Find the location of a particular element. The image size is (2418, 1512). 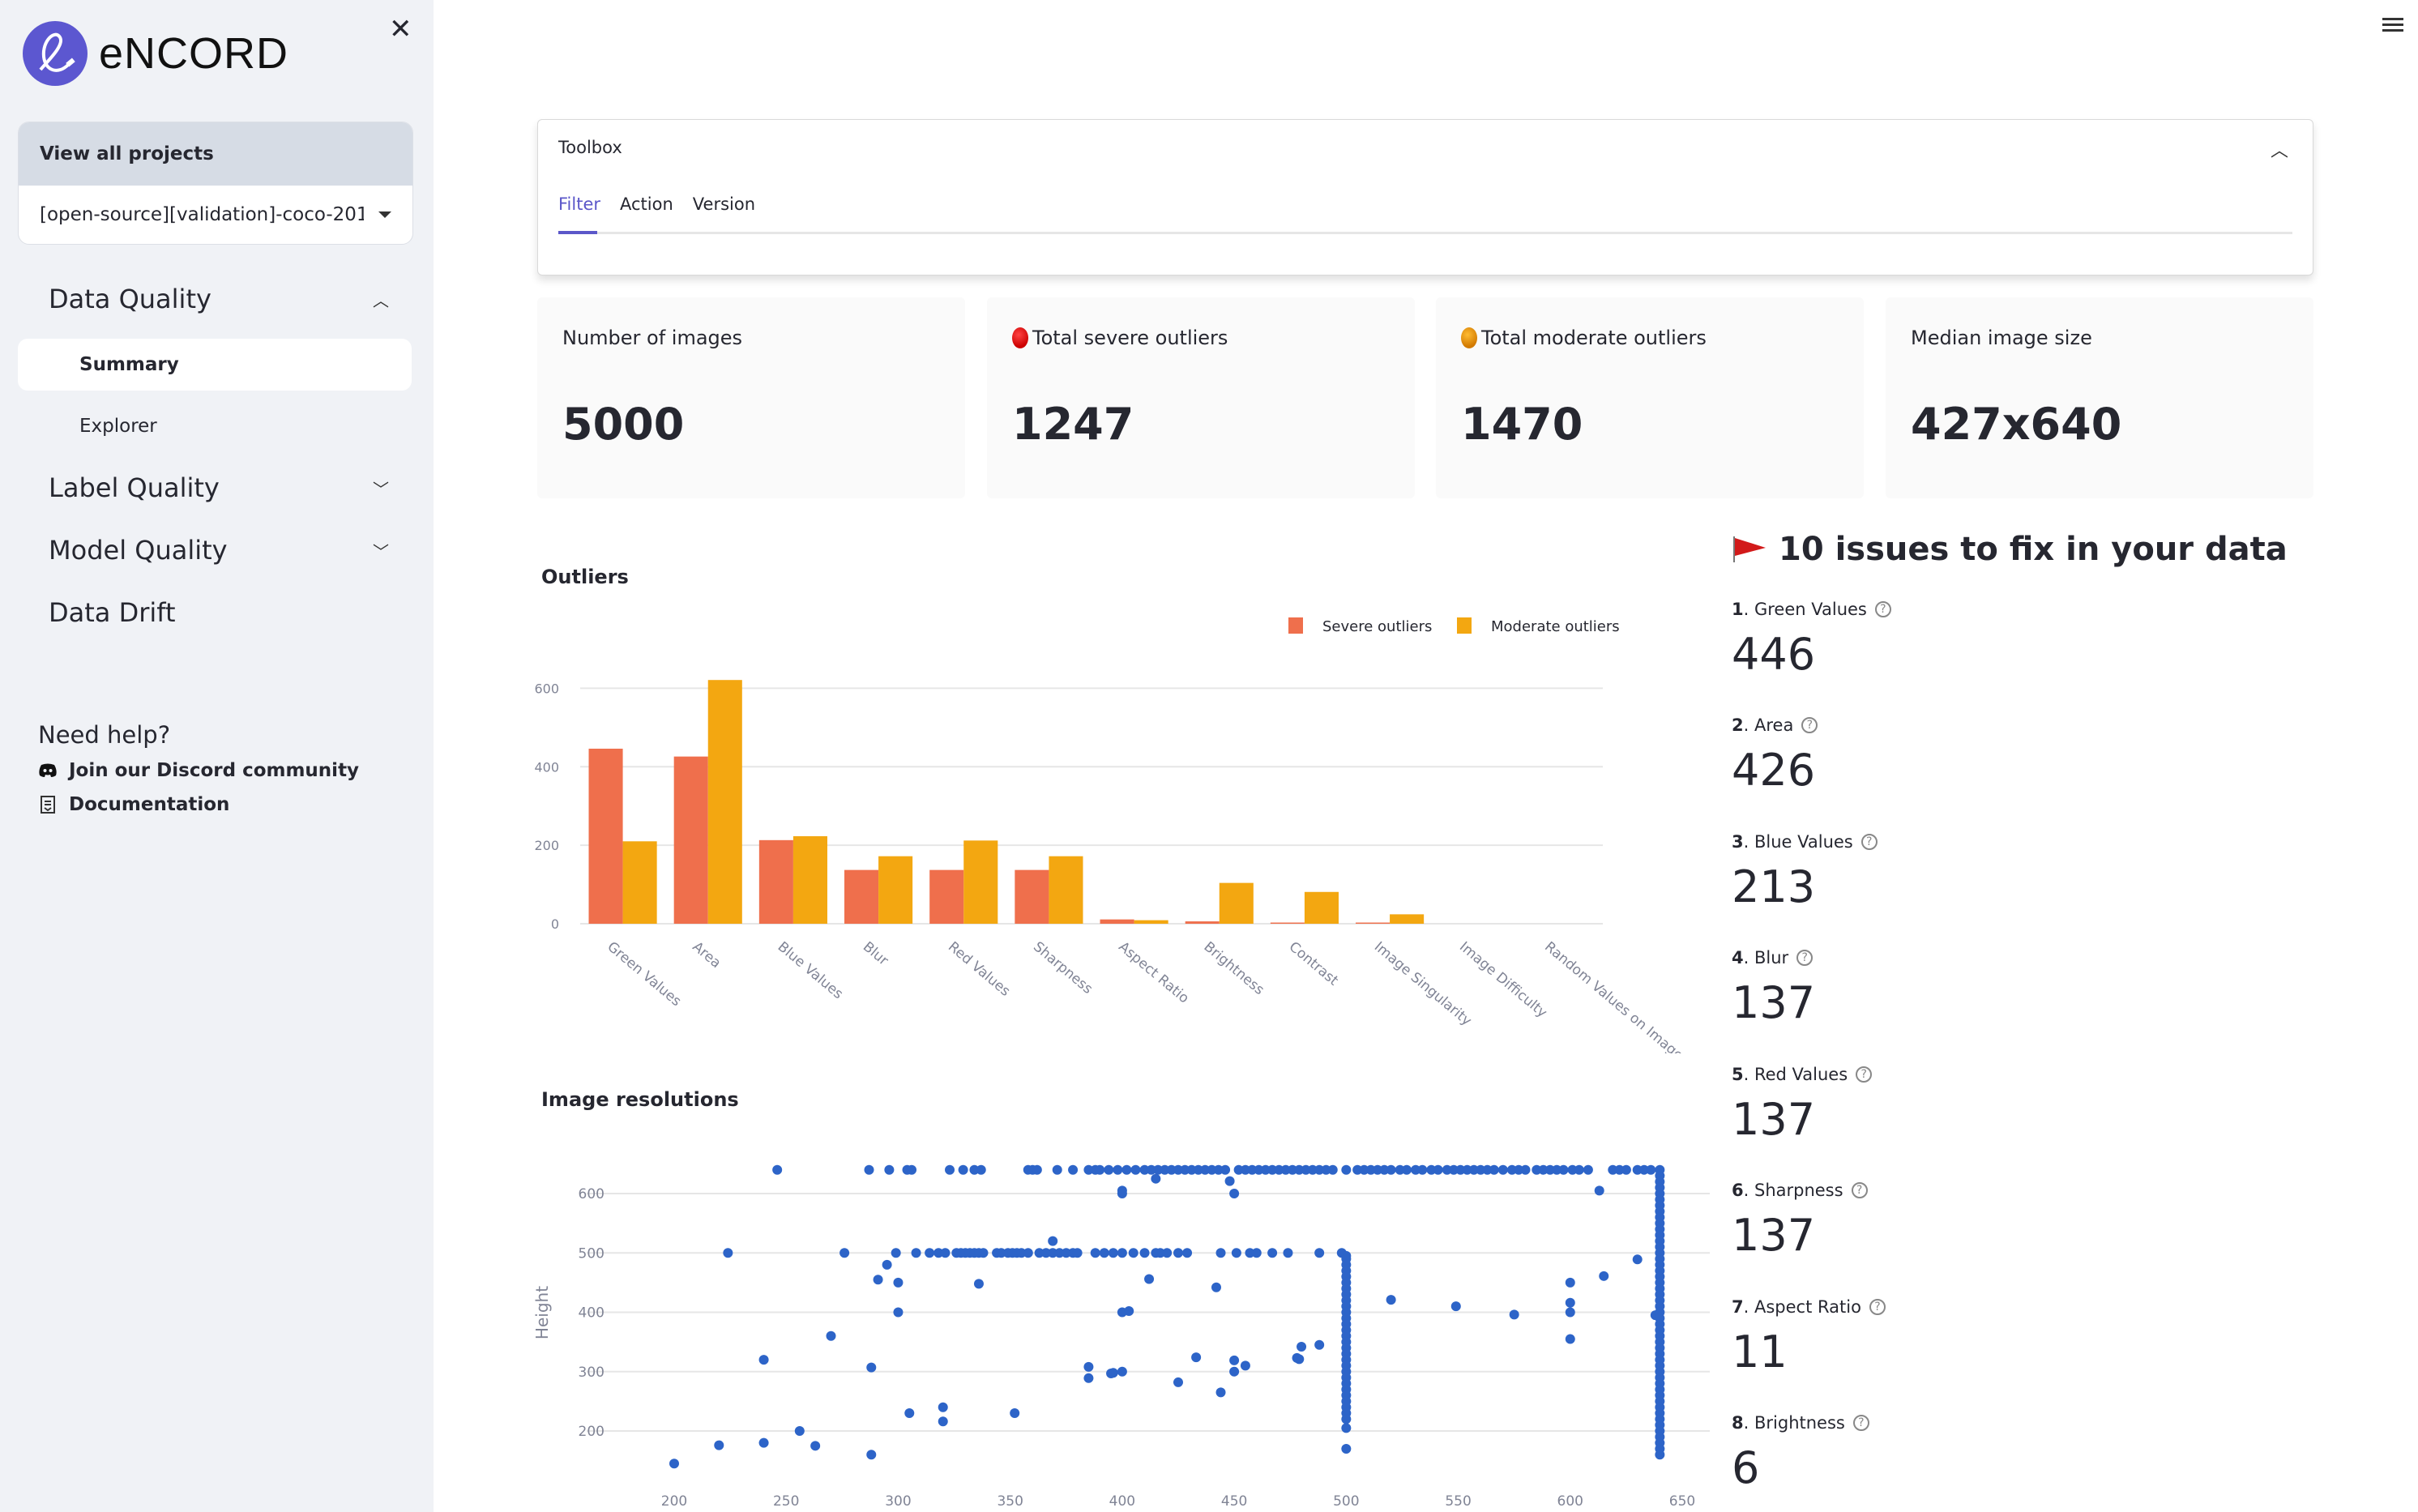

nav-item-explorer: Explorer is located at coordinates (215, 426).